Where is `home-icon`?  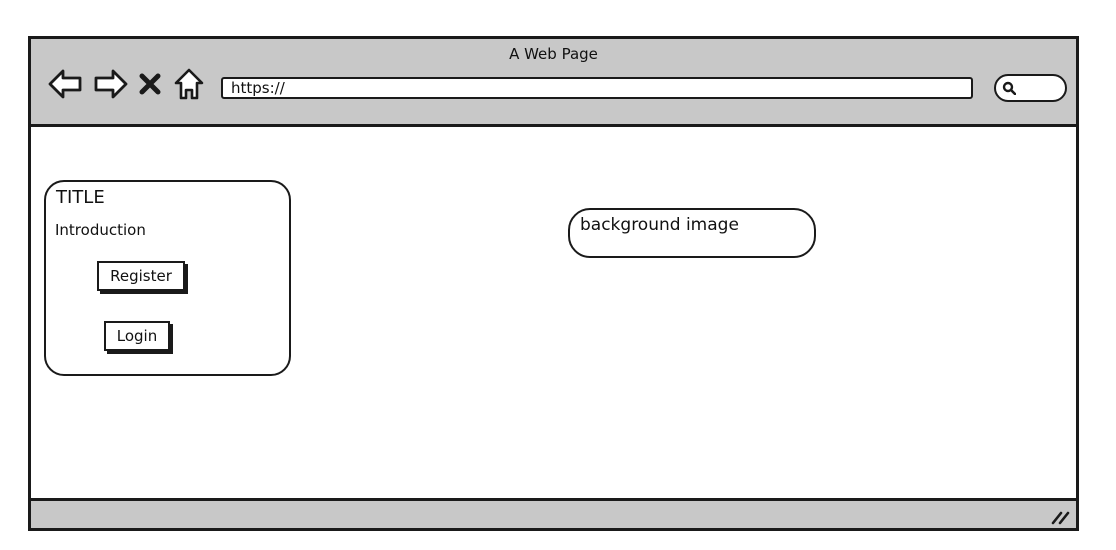 home-icon is located at coordinates (189, 84).